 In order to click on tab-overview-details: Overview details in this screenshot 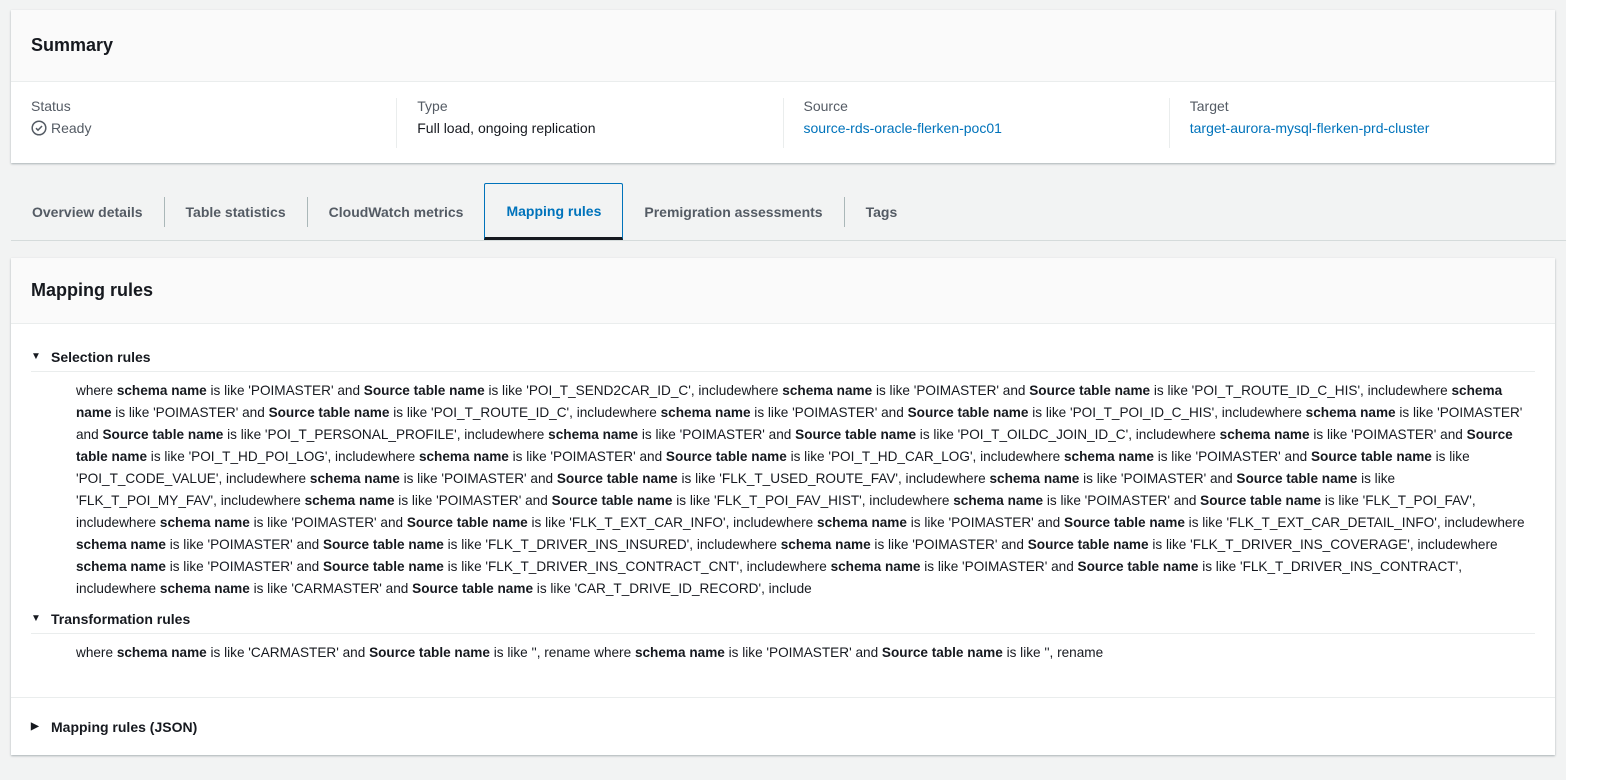, I will do `click(87, 212)`.